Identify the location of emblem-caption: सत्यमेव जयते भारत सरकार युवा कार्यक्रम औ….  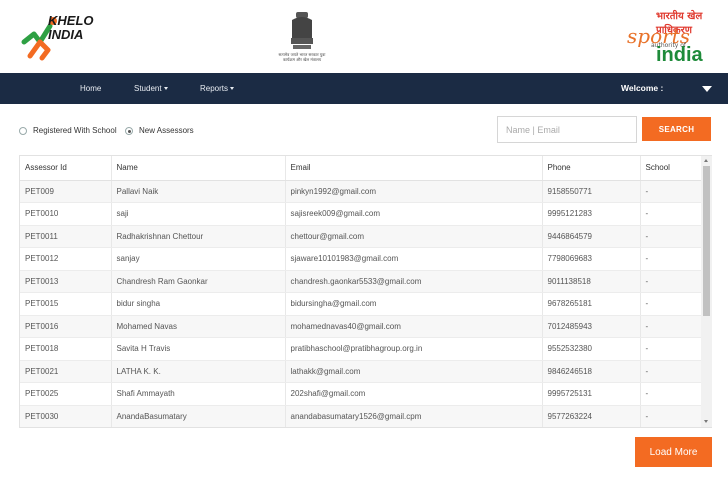
(302, 57).